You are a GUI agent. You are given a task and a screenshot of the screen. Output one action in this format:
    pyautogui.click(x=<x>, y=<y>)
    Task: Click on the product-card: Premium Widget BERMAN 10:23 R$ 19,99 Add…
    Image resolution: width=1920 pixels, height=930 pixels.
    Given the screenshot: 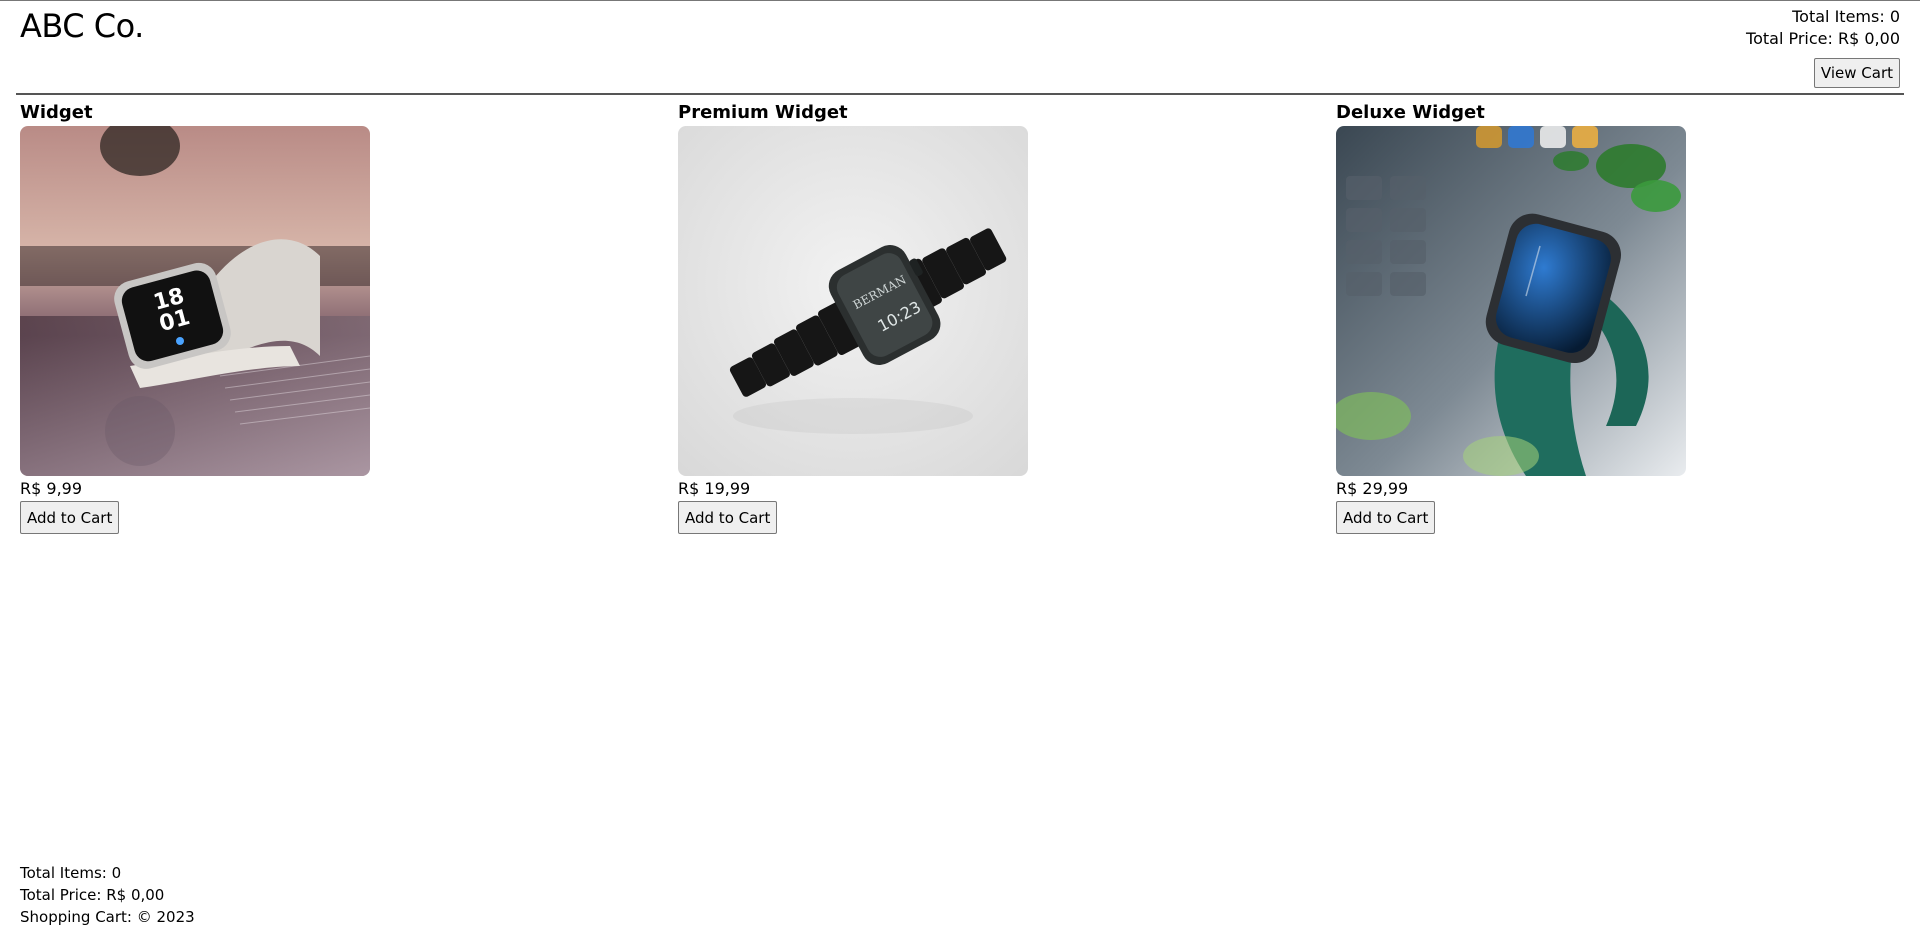 What is the action you would take?
    pyautogui.click(x=878, y=317)
    